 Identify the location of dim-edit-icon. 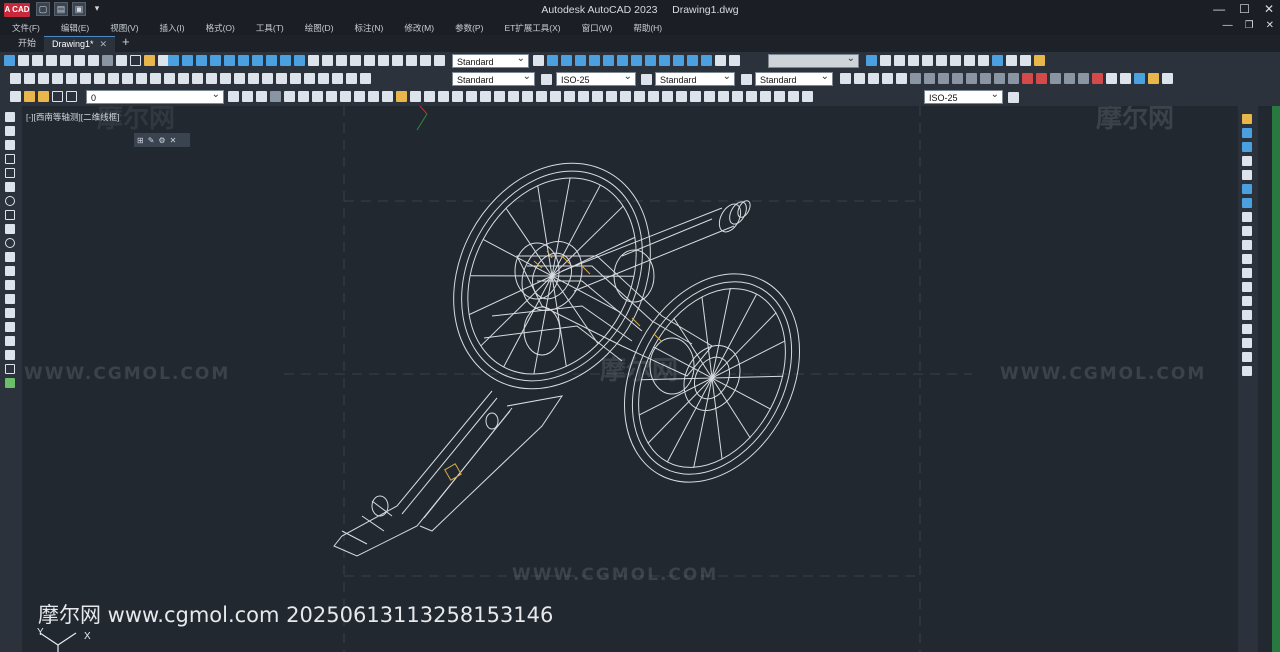
(1083, 78).